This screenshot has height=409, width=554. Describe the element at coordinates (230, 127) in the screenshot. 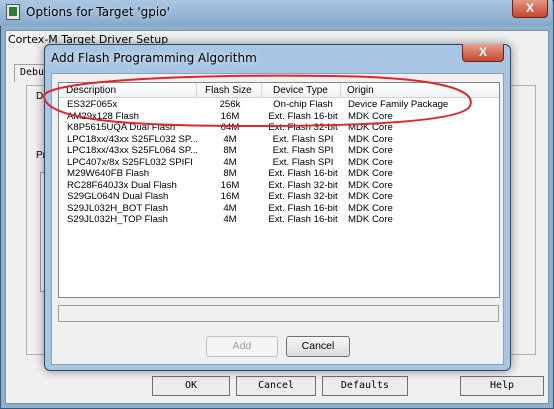

I see `cell-flash-size: 64M` at that location.